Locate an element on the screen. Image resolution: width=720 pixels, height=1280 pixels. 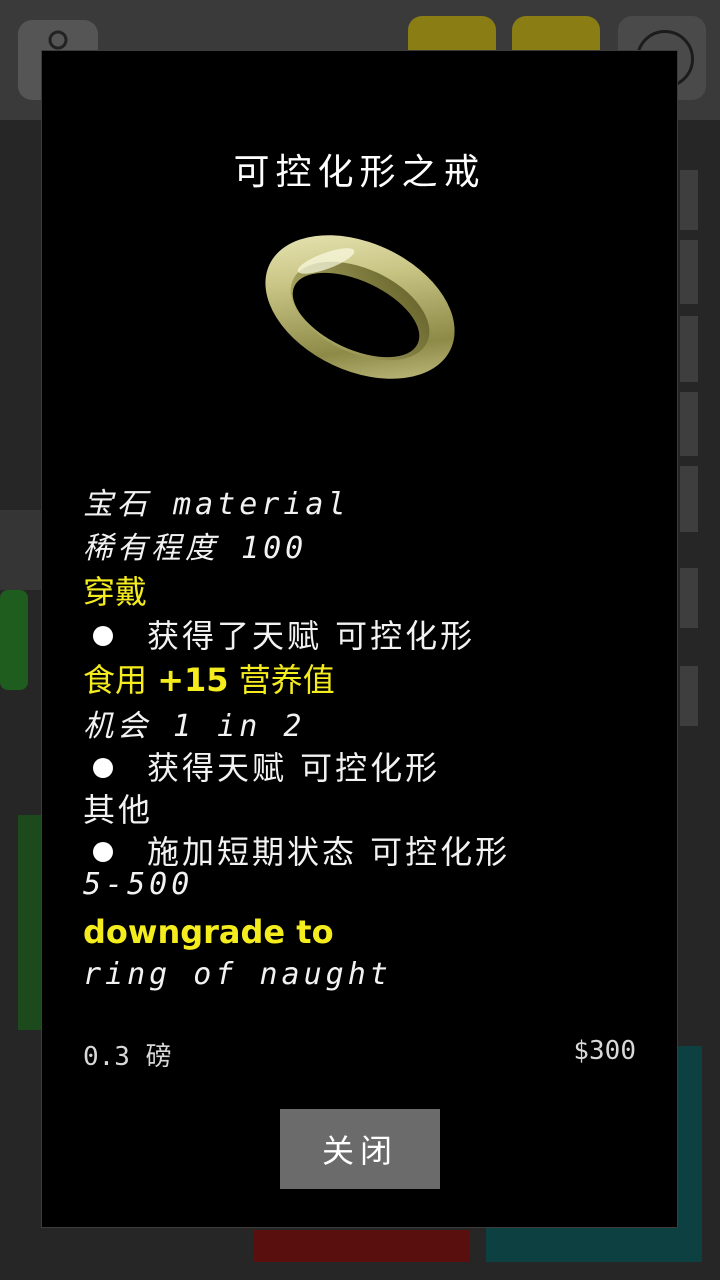
chance-text: 机会 1 in 2 is located at coordinates (194, 726).